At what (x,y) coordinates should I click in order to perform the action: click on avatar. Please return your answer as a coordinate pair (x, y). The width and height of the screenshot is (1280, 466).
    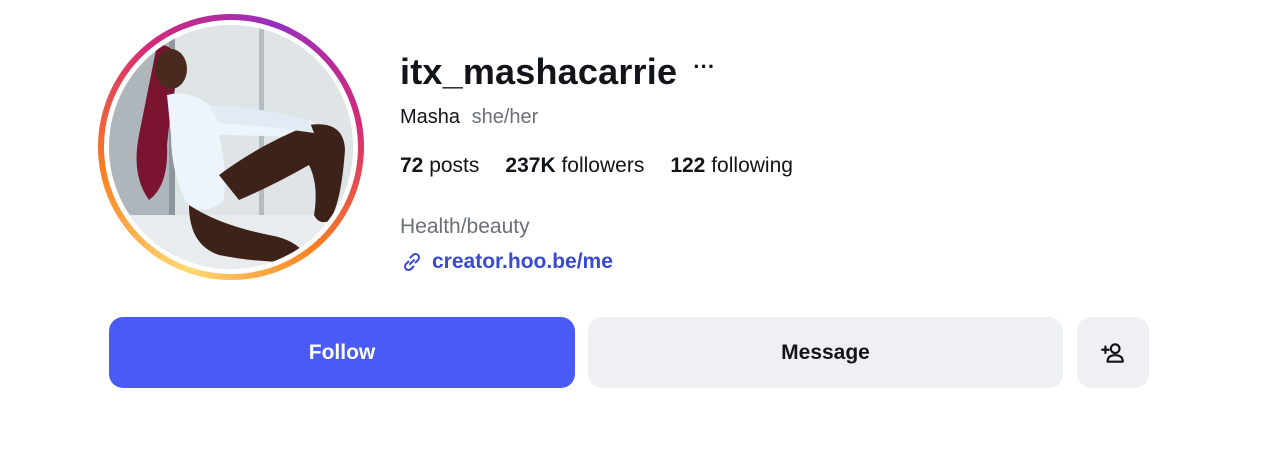
    Looking at the image, I should click on (231, 147).